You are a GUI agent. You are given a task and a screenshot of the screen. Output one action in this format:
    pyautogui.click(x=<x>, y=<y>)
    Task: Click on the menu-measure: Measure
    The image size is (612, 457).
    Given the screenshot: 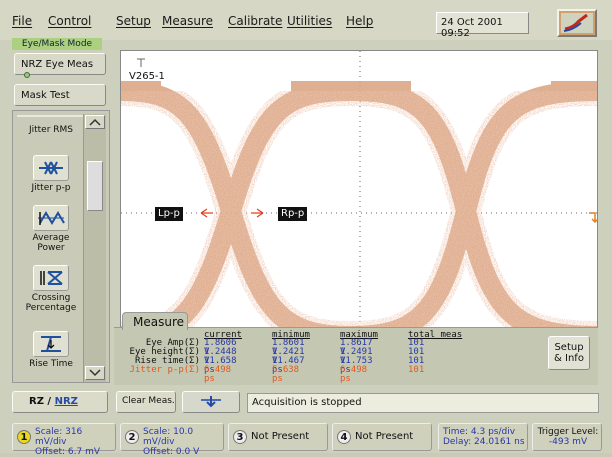 What is the action you would take?
    pyautogui.click(x=187, y=21)
    